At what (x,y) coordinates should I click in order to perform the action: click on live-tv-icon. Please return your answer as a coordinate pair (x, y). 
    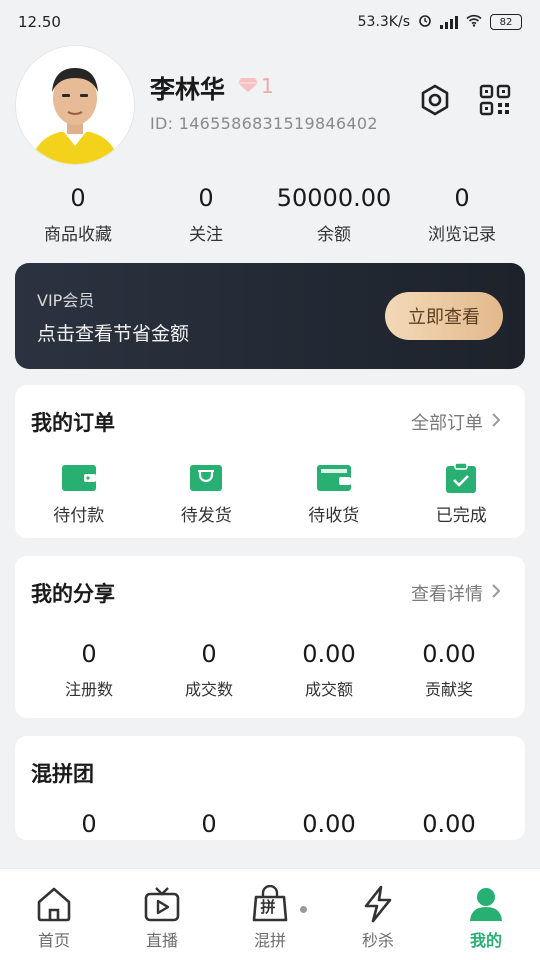
    Looking at the image, I should click on (162, 904).